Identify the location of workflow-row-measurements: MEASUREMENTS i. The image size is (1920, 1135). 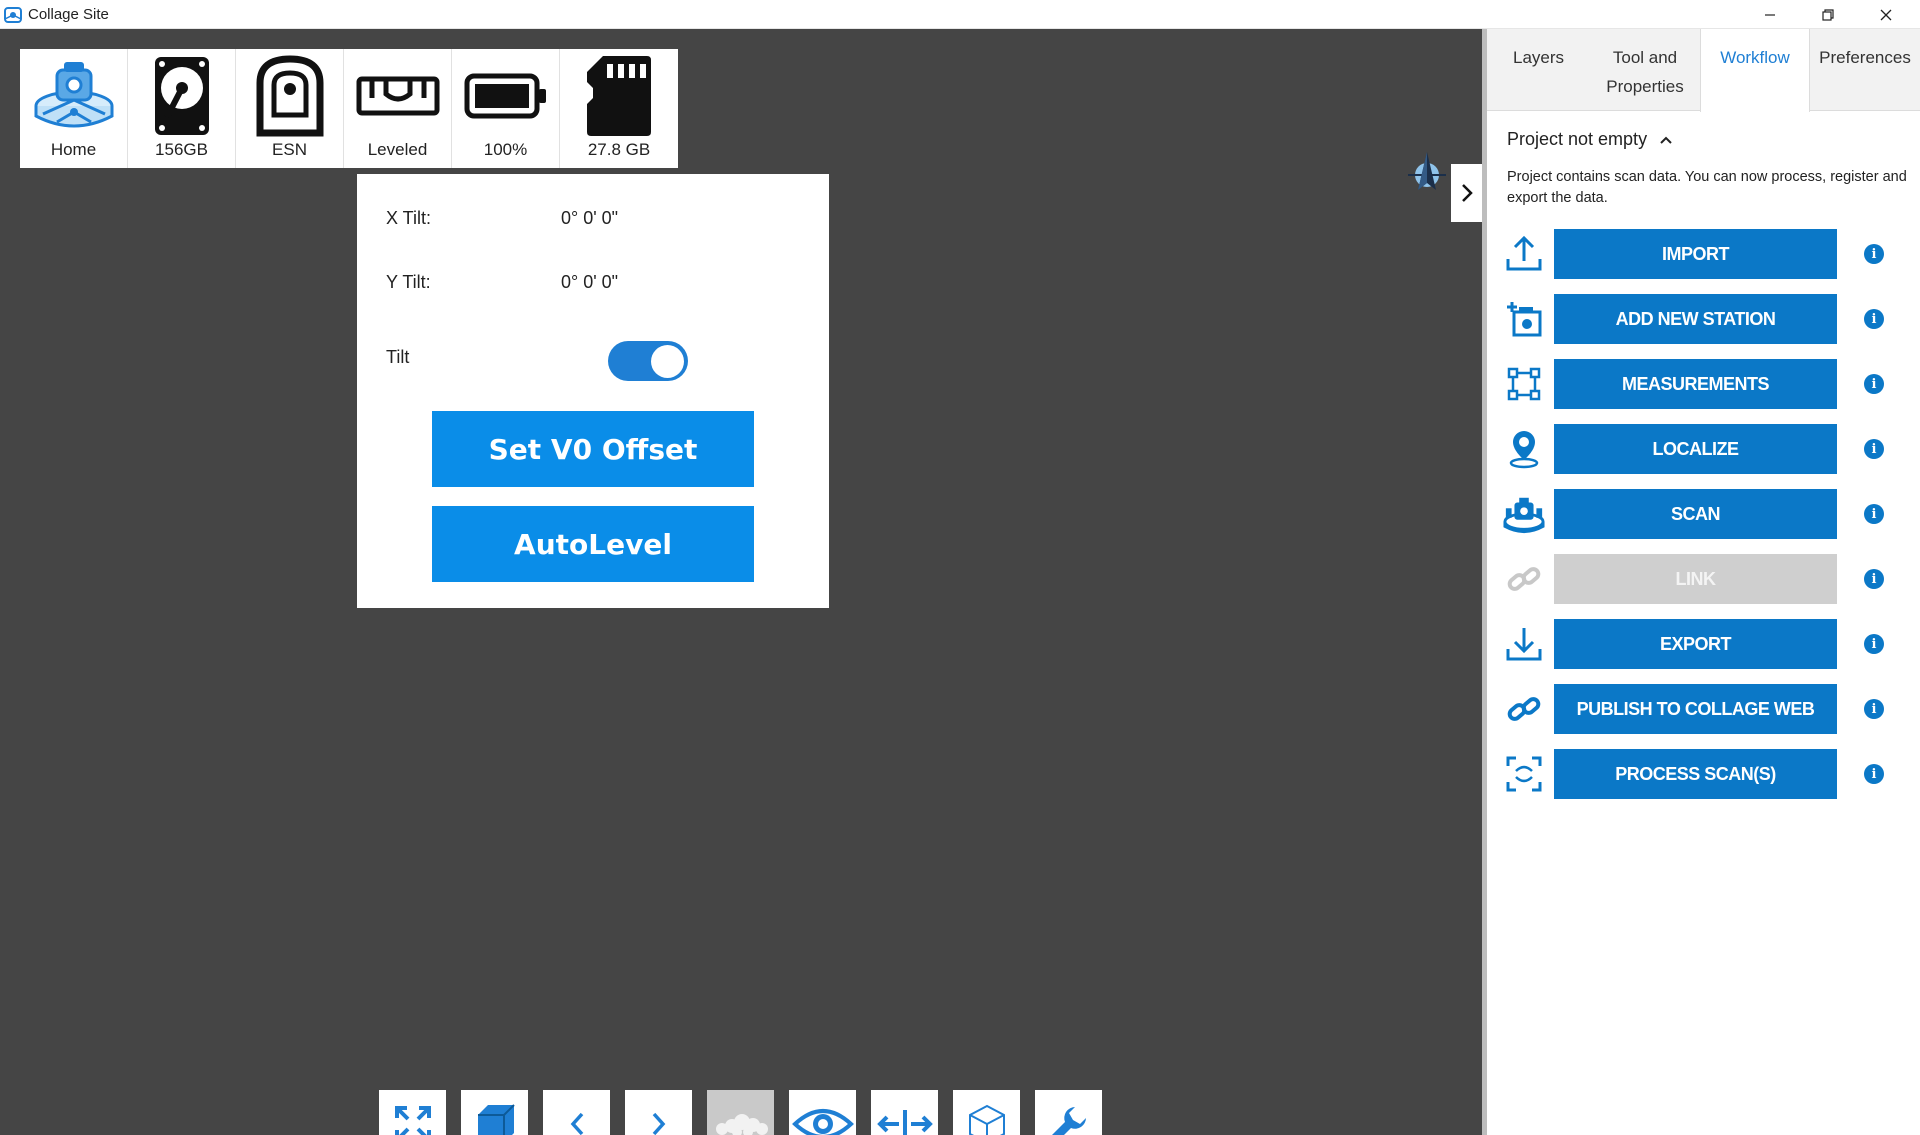
(1703, 384).